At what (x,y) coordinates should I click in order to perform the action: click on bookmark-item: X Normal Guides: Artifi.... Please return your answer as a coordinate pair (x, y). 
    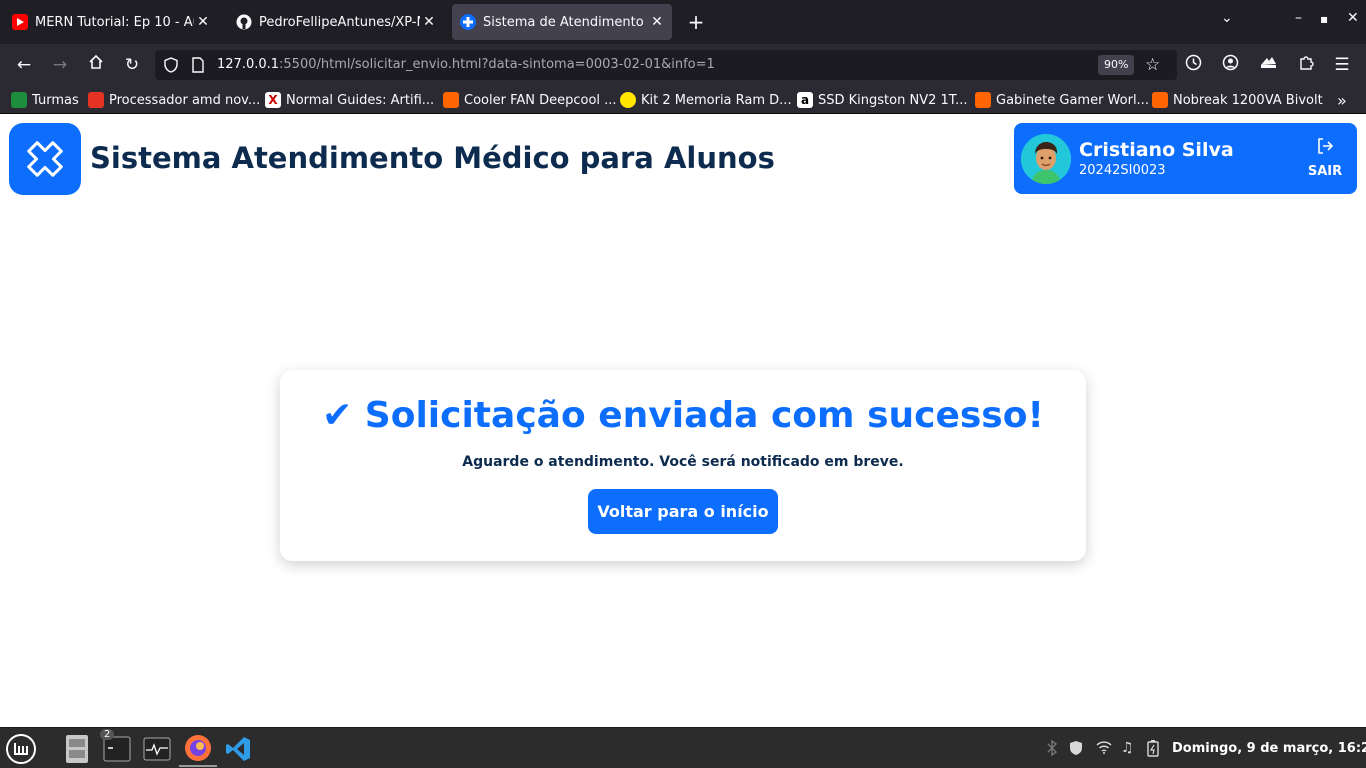
    Looking at the image, I should click on (349, 100).